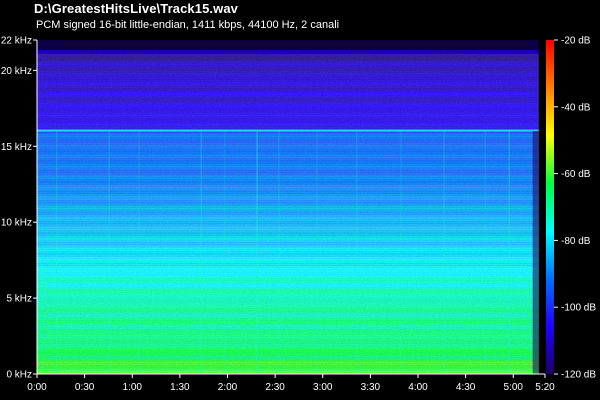  What do you see at coordinates (550, 207) in the screenshot?
I see `colorbar-scale` at bounding box center [550, 207].